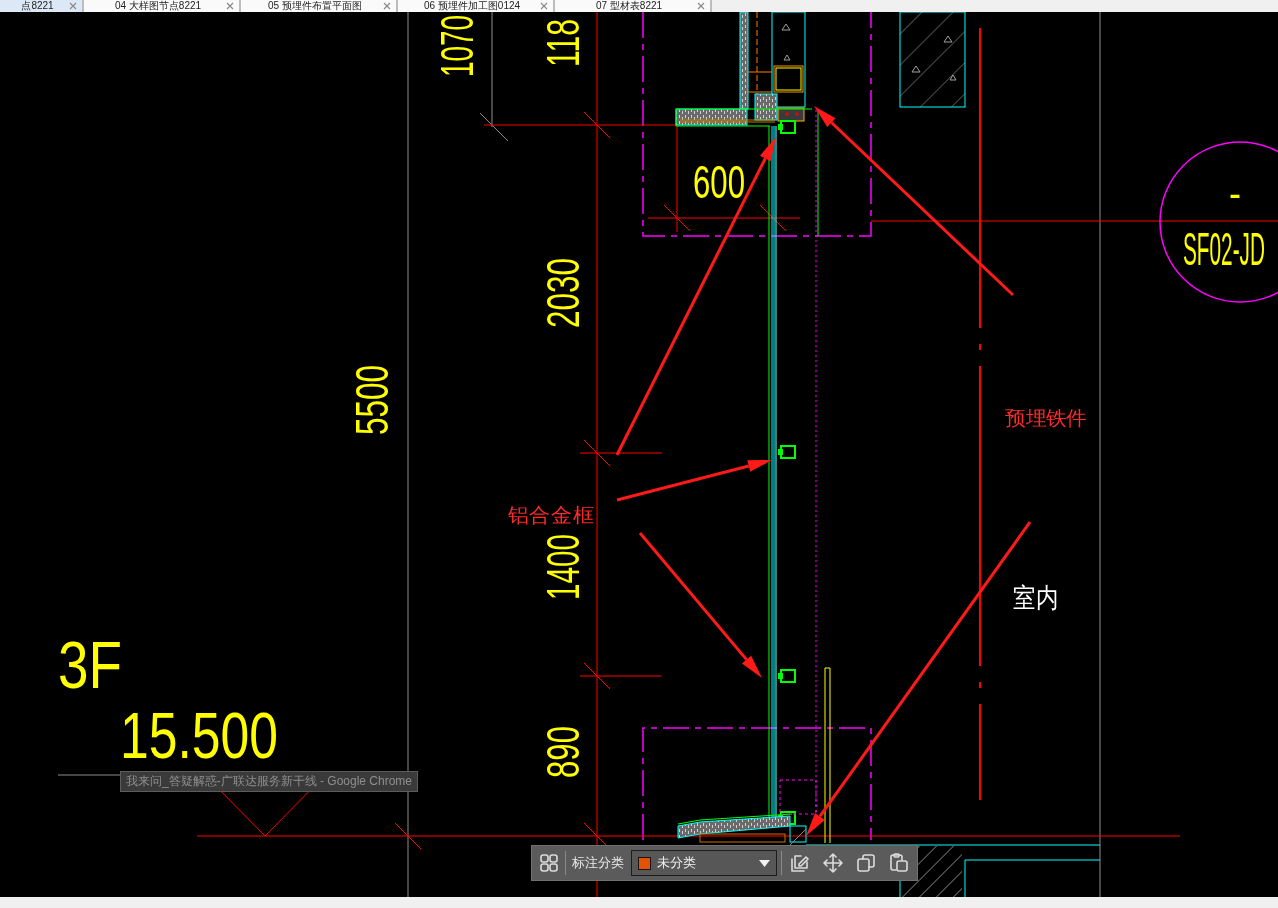 The image size is (1278, 908). I want to click on floor-label: 3F, so click(90, 665).